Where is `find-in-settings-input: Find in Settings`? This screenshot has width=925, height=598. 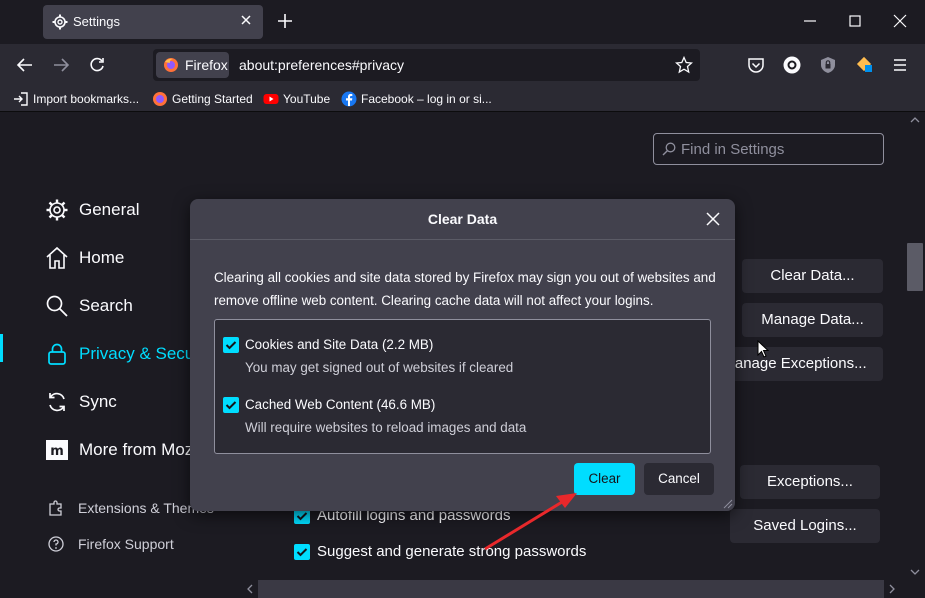 find-in-settings-input: Find in Settings is located at coordinates (768, 149).